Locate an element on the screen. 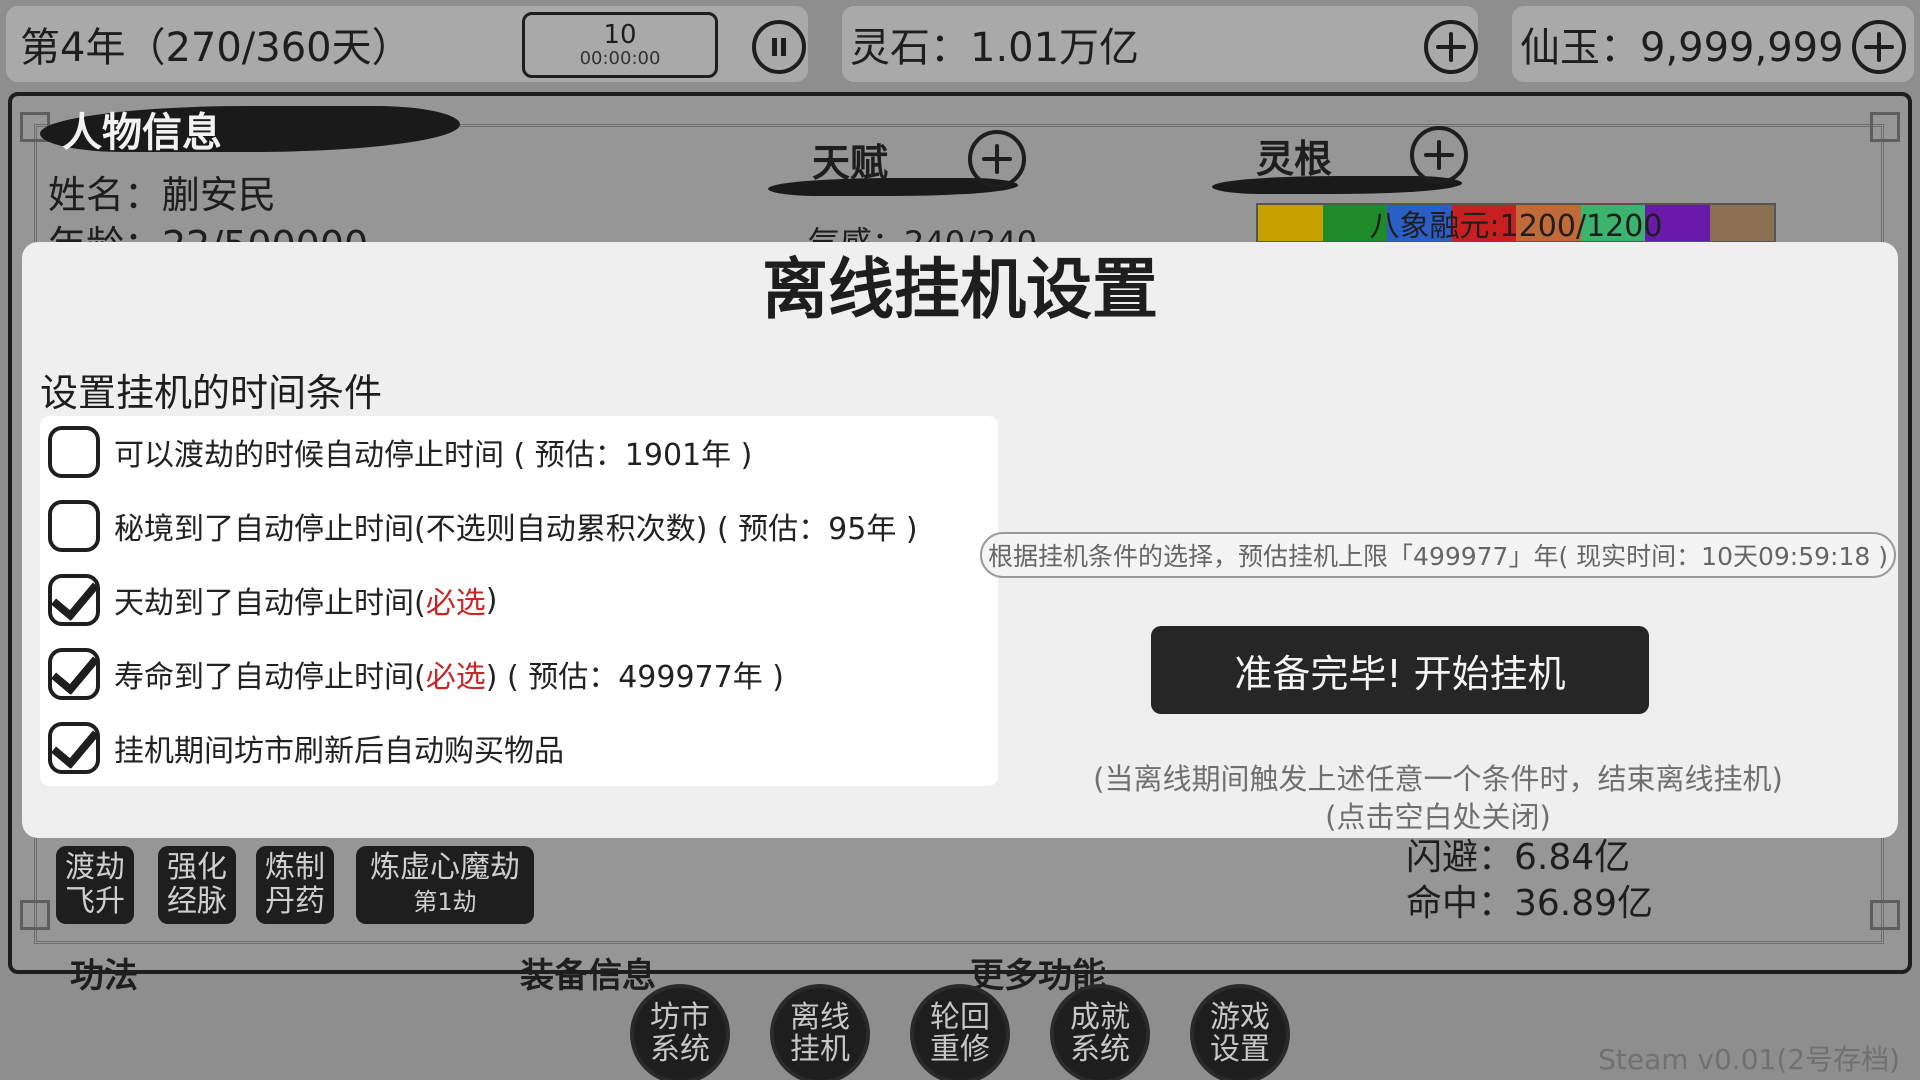 This screenshot has height=1080, width=1920. speed-timer-box: 10 00:00:00 is located at coordinates (620, 45).